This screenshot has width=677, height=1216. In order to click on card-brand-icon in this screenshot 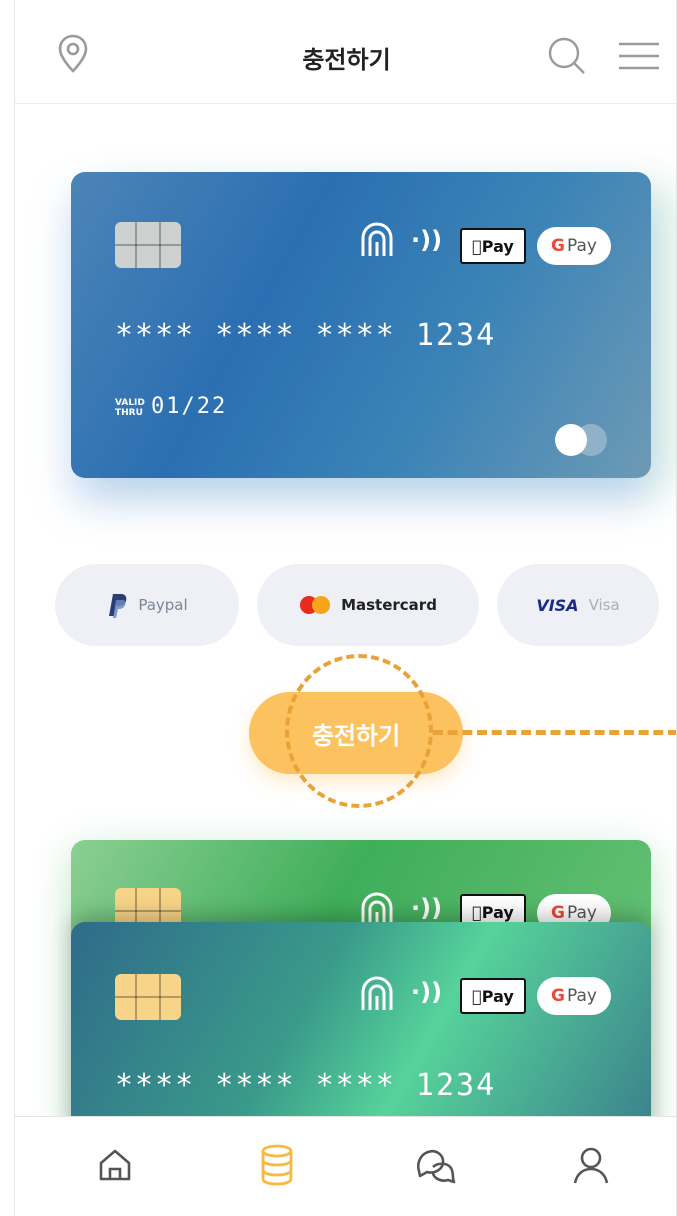, I will do `click(581, 440)`.